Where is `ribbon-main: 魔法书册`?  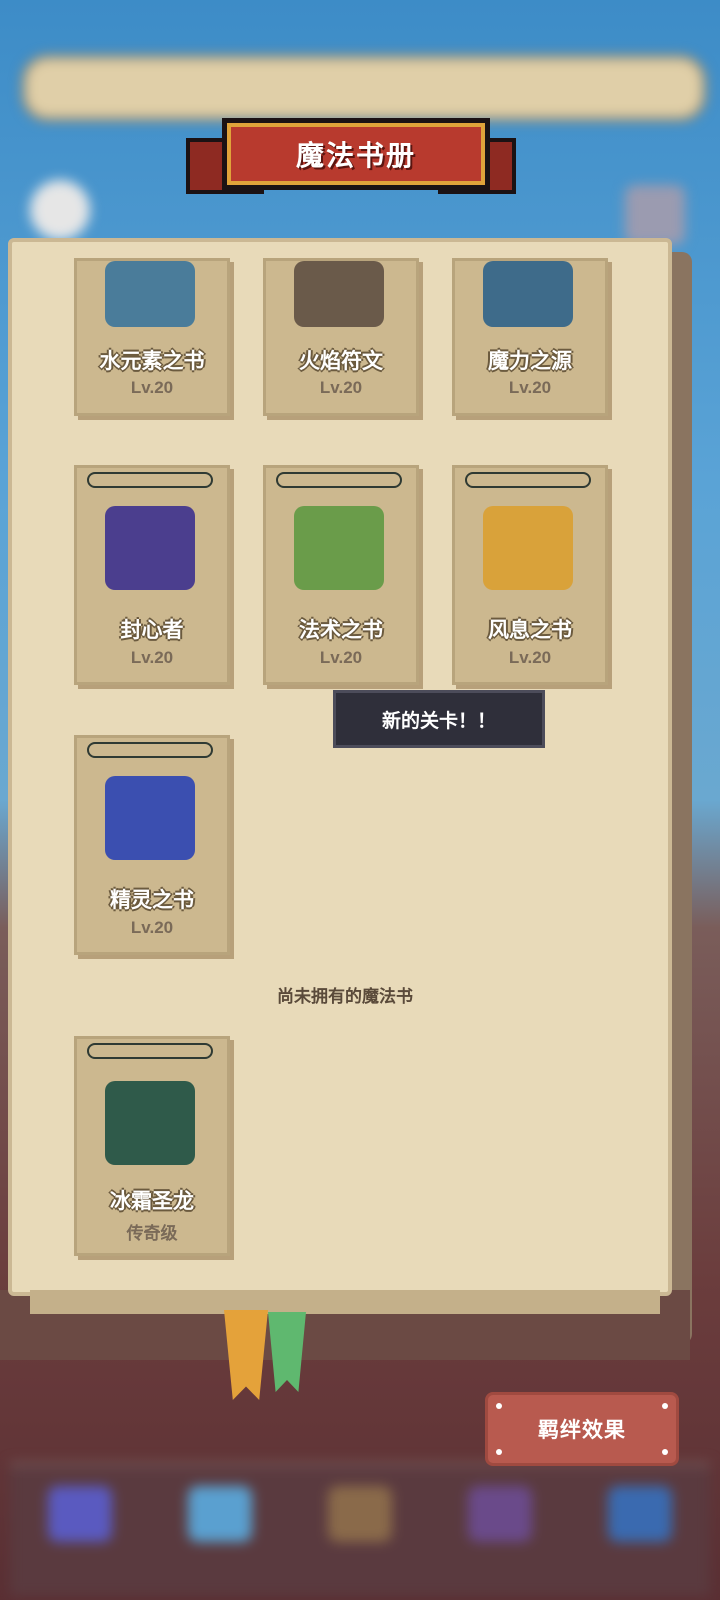 ribbon-main: 魔法书册 is located at coordinates (356, 154).